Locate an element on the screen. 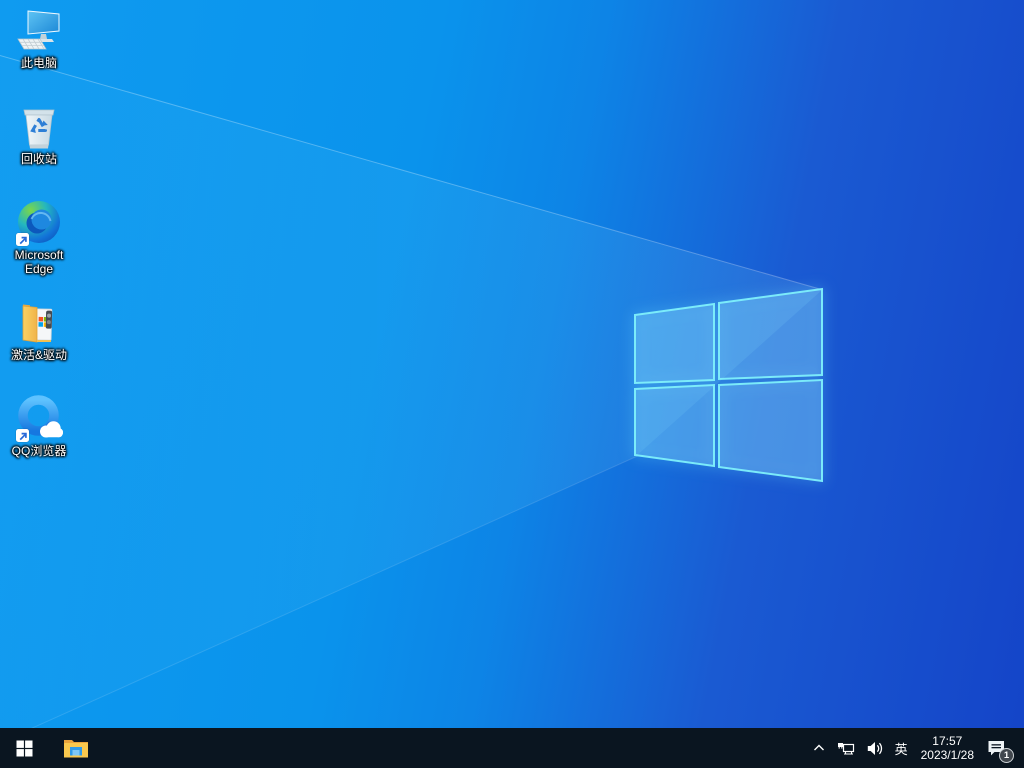  start-button is located at coordinates (24, 748).